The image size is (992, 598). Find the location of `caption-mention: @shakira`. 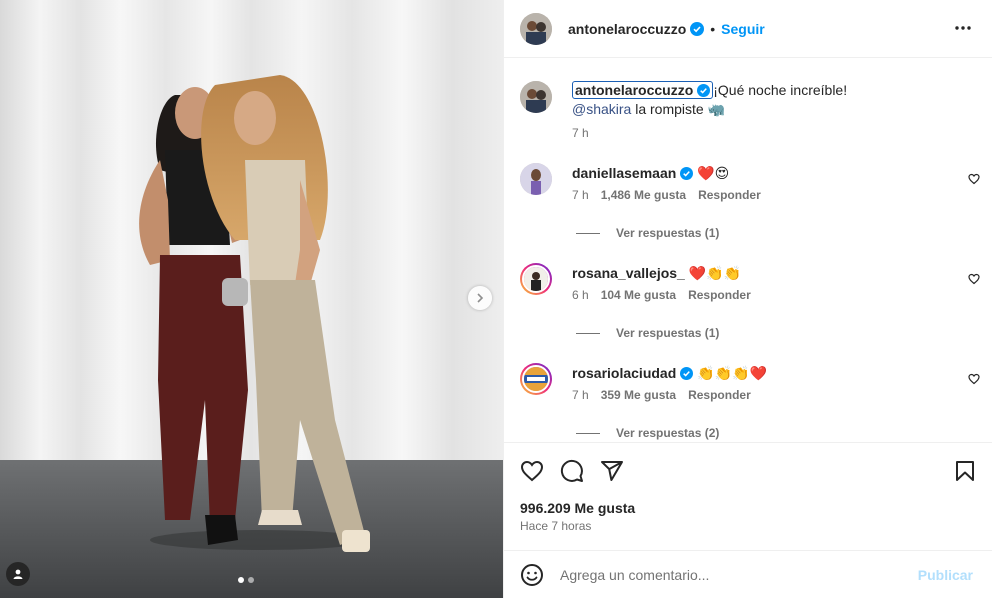

caption-mention: @shakira is located at coordinates (601, 109).